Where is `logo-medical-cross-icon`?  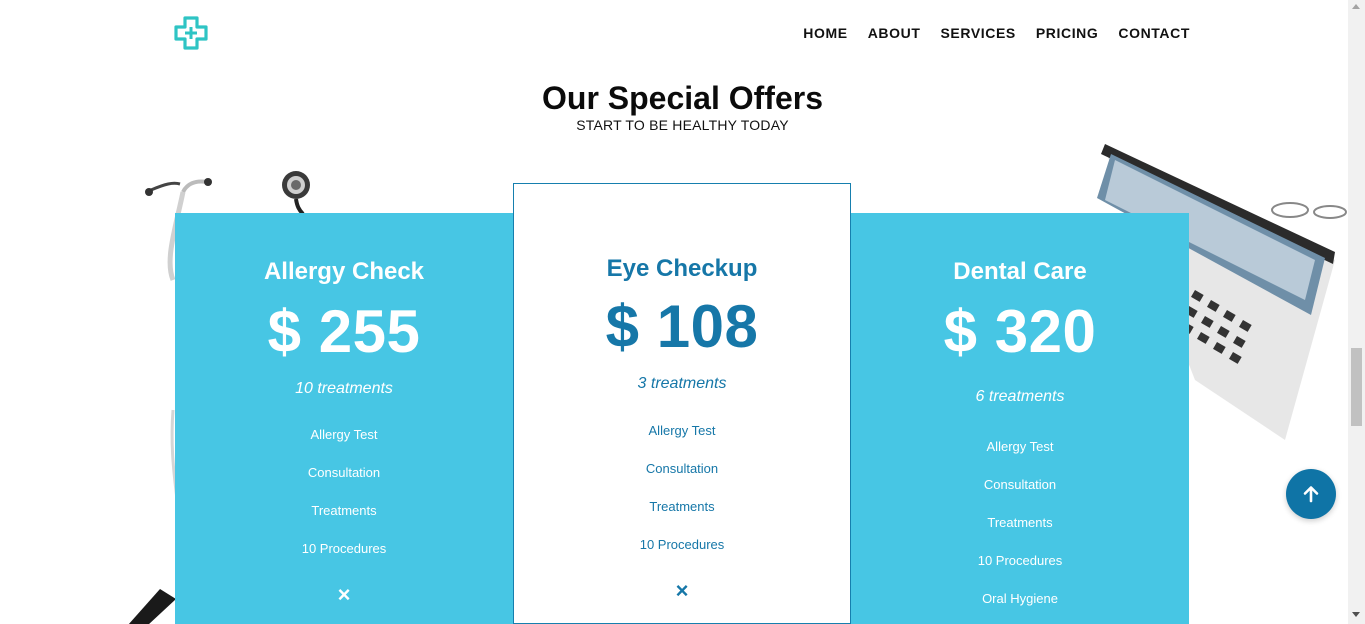 logo-medical-cross-icon is located at coordinates (191, 33).